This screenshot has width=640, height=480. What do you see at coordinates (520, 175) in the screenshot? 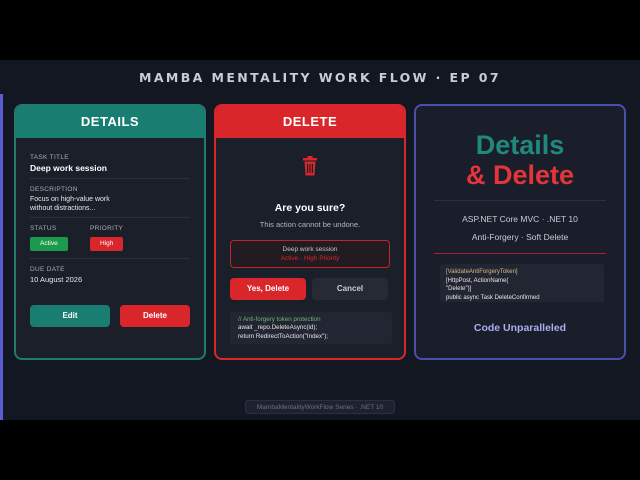
I see `feature-title-line-2: & Delete` at bounding box center [520, 175].